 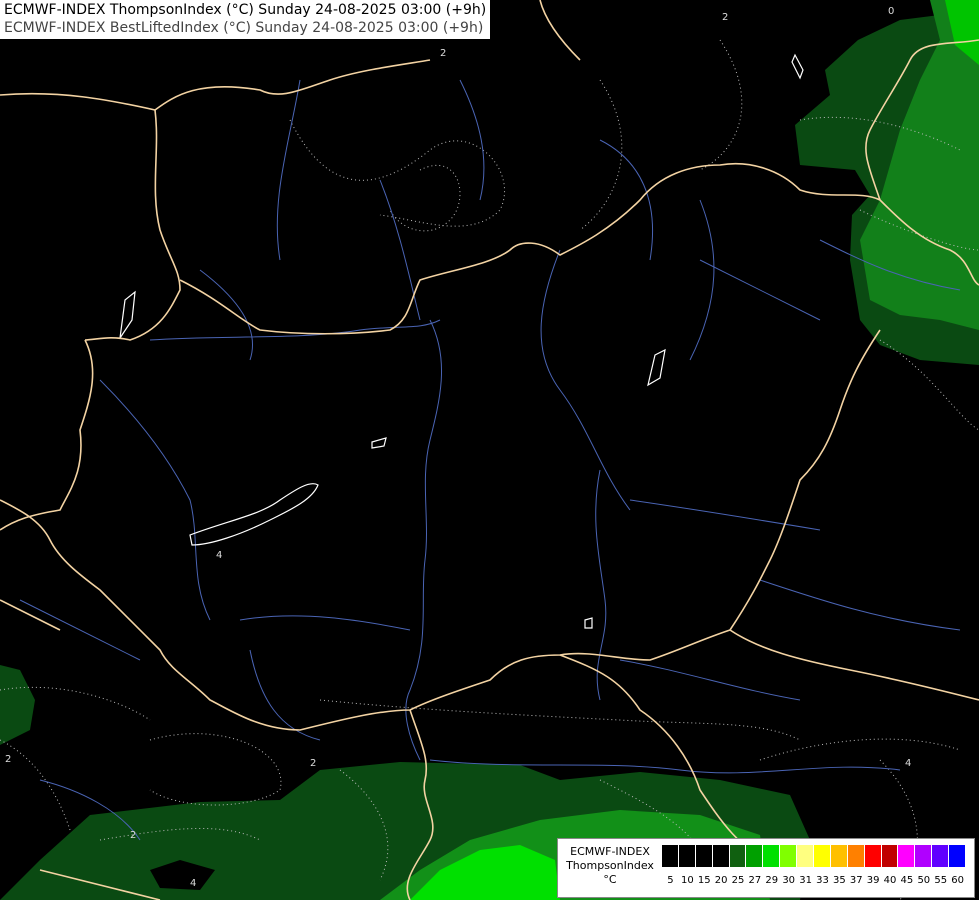 What do you see at coordinates (772, 880) in the screenshot?
I see `legend-tick: 29` at bounding box center [772, 880].